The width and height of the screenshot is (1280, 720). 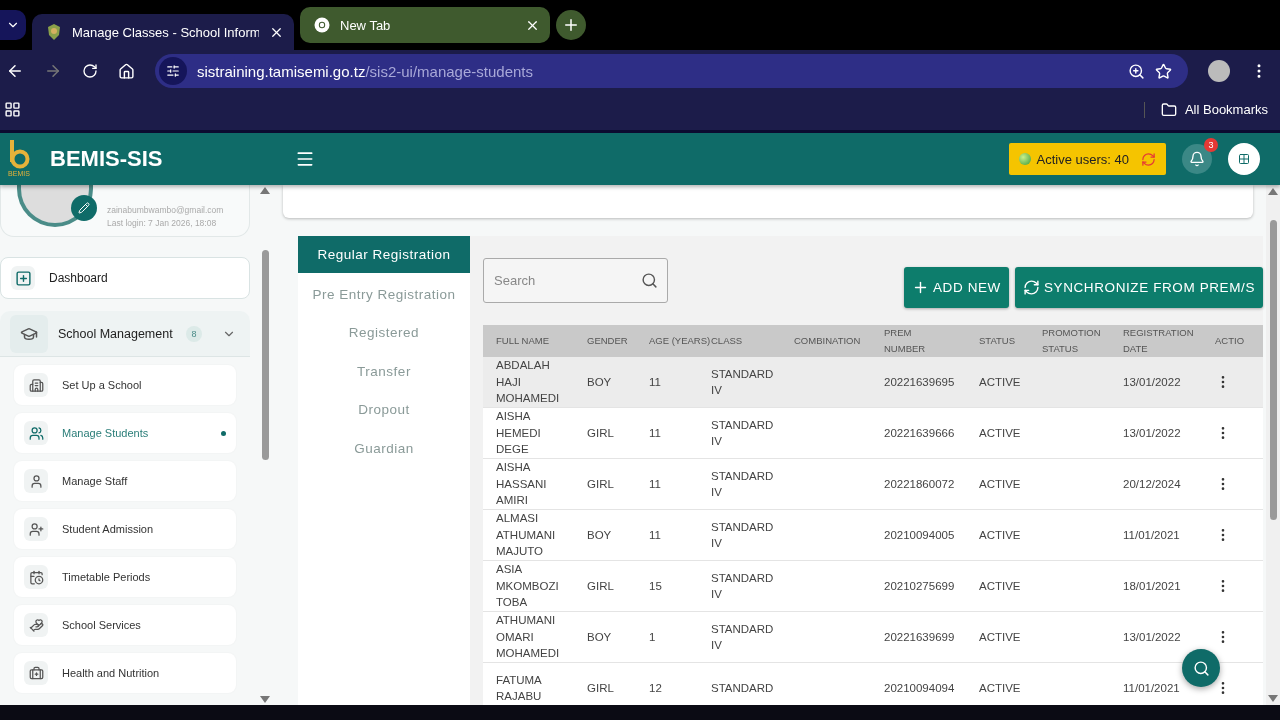 I want to click on app-title: BEMIS-SIS, so click(x=107, y=159).